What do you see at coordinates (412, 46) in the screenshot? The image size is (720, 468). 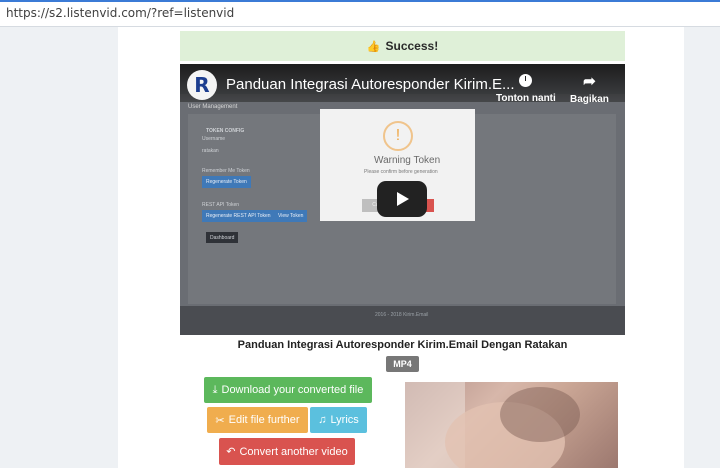 I see `success-text: Success!` at bounding box center [412, 46].